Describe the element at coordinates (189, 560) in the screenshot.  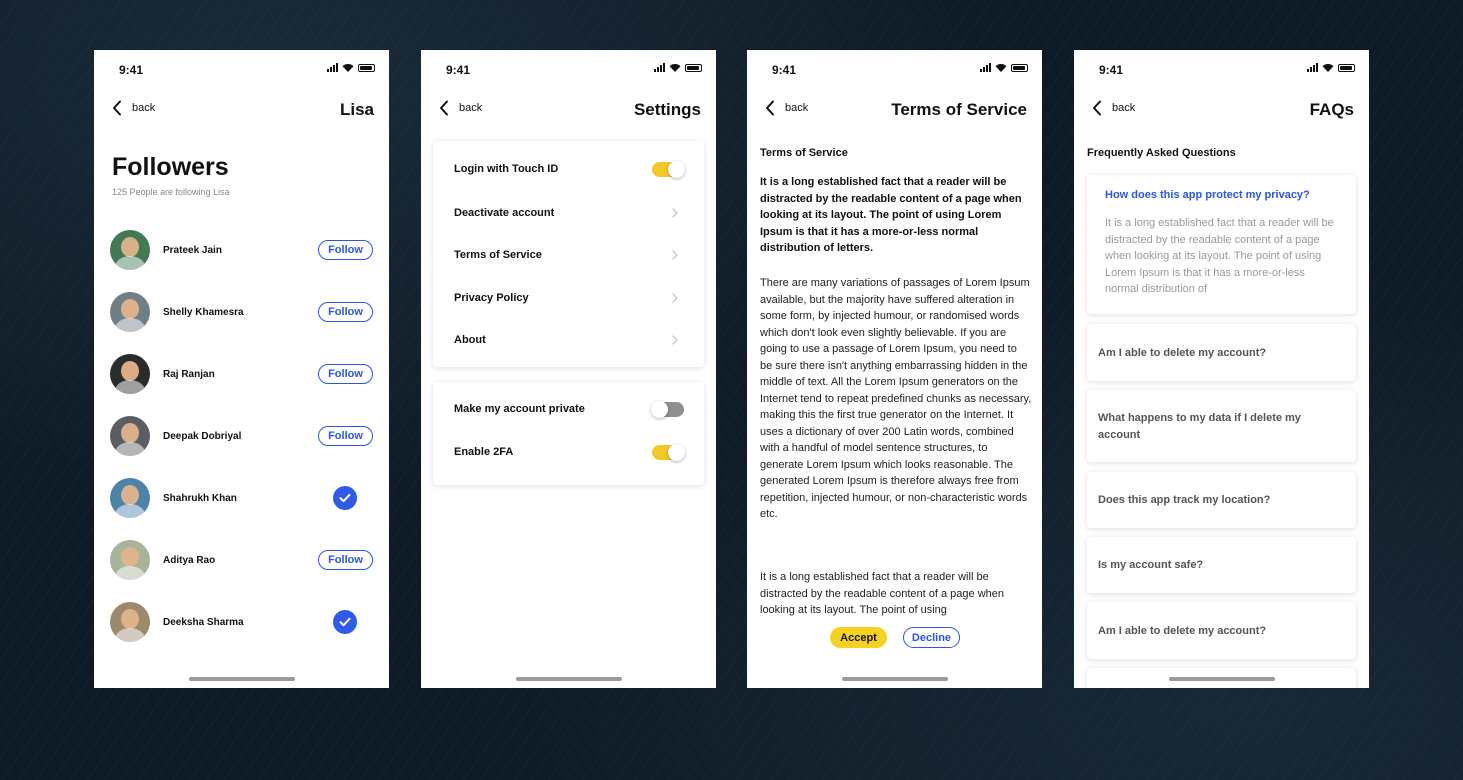
I see `follower-name: Aditya Rao` at that location.